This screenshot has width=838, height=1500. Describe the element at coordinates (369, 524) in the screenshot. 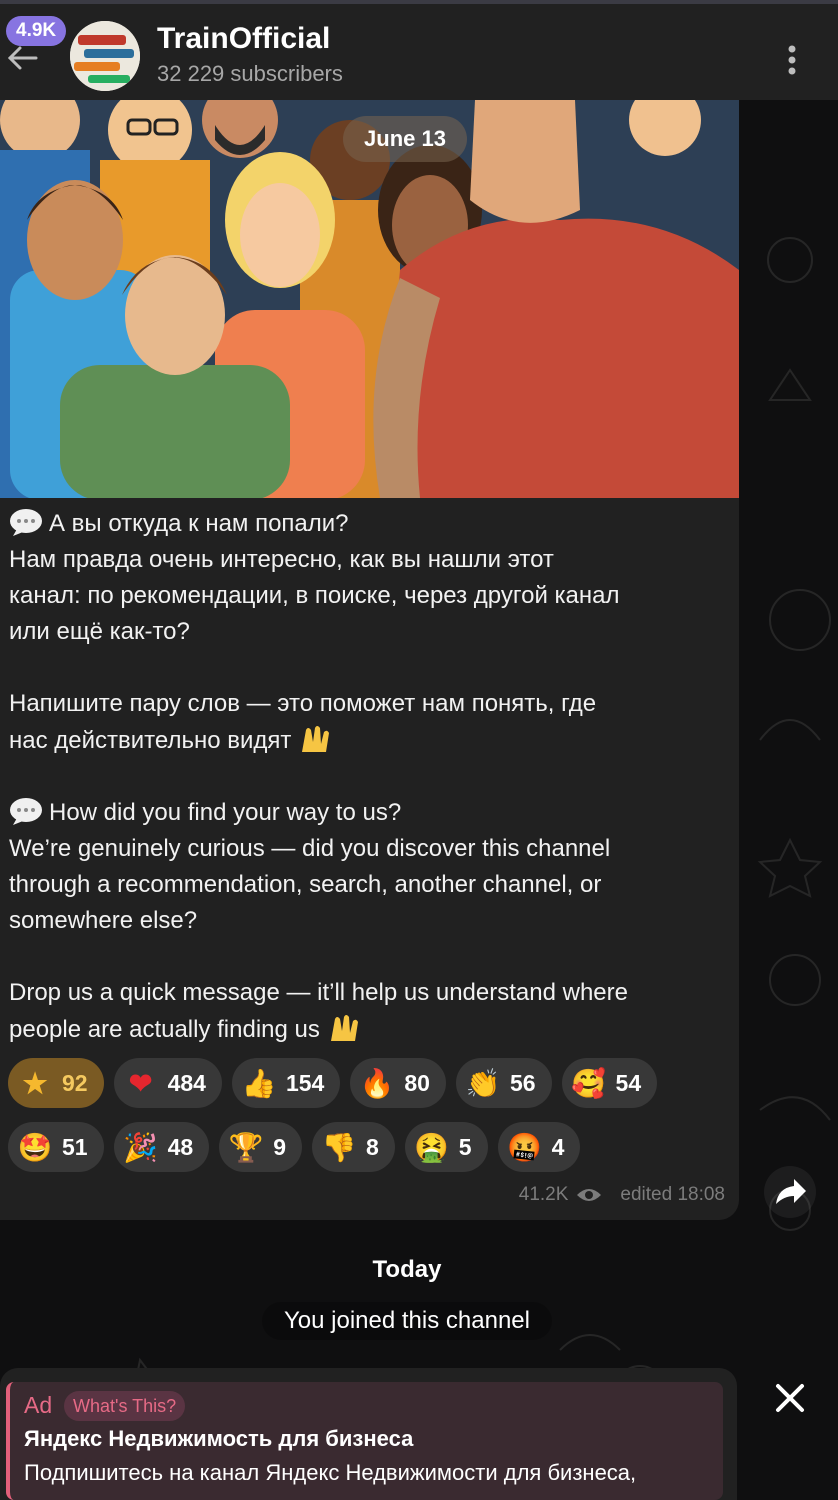

I see `text-line: А вы откуда к нам попали?` at that location.